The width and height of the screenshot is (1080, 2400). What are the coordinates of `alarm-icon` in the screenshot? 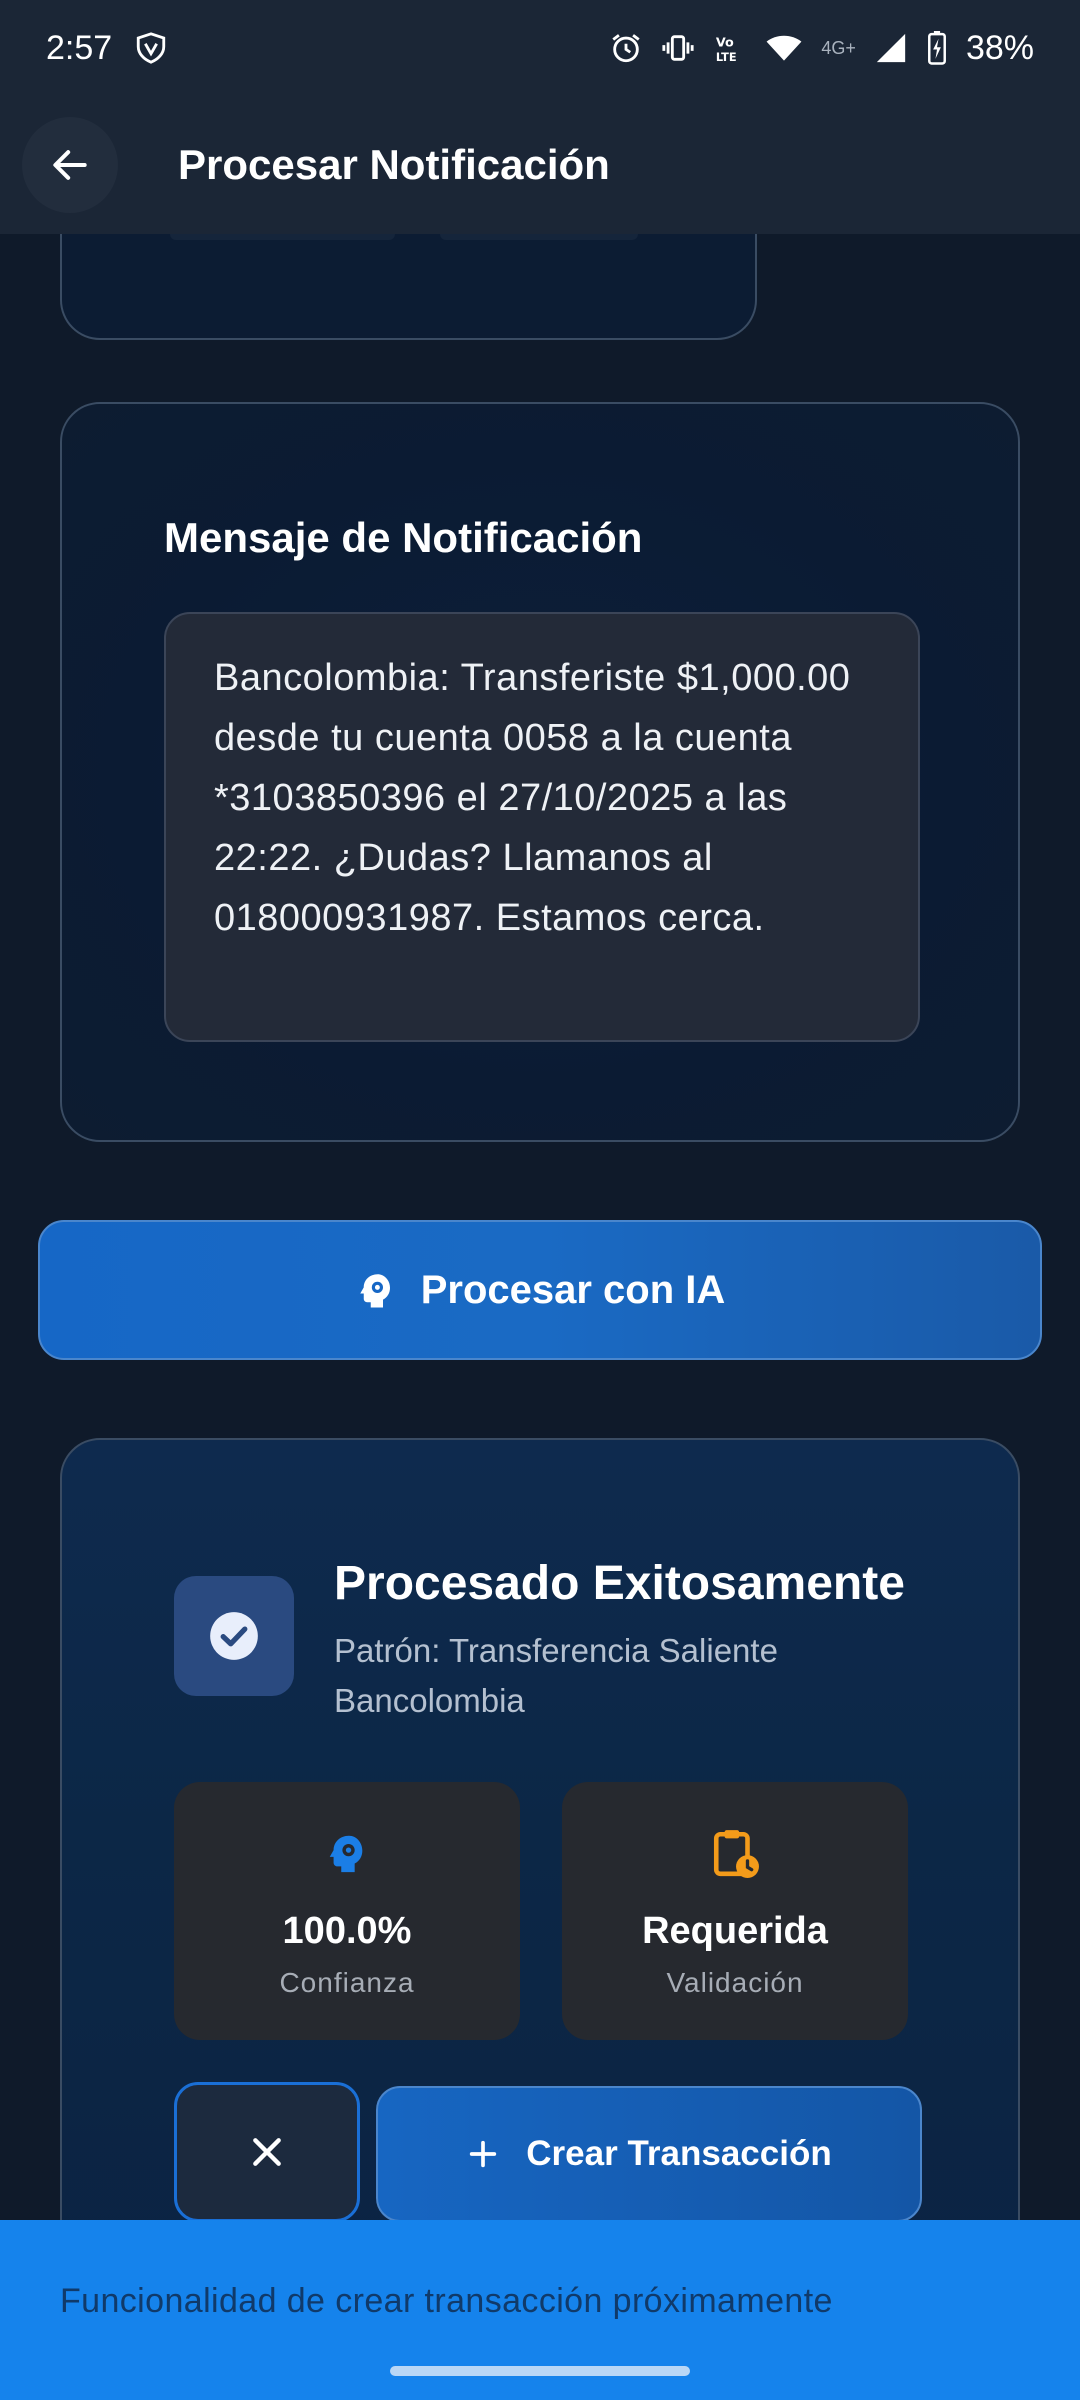 It's located at (626, 48).